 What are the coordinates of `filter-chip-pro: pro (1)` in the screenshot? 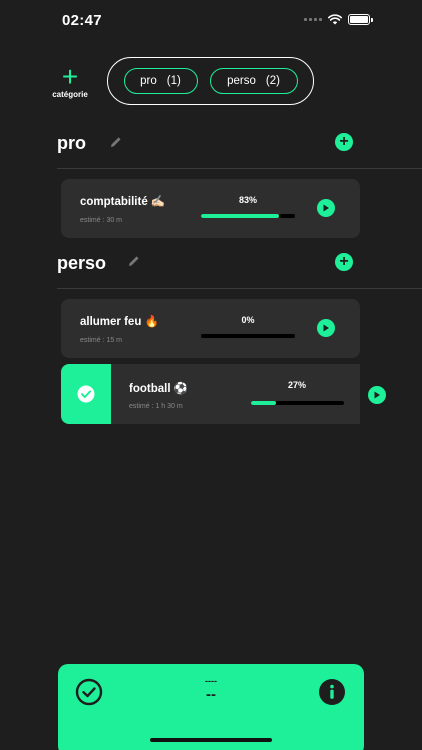 It's located at (160, 81).